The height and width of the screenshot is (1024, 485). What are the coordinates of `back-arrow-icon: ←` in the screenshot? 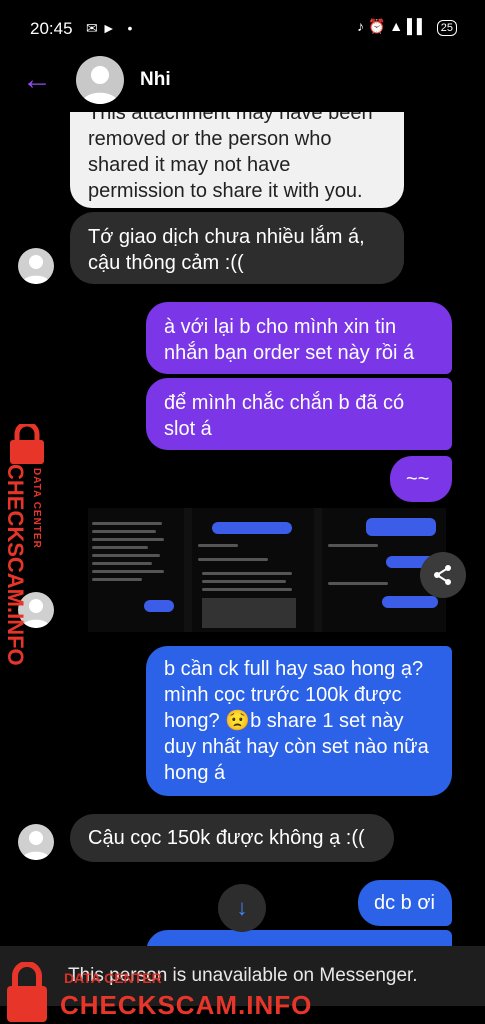 It's located at (37, 80).